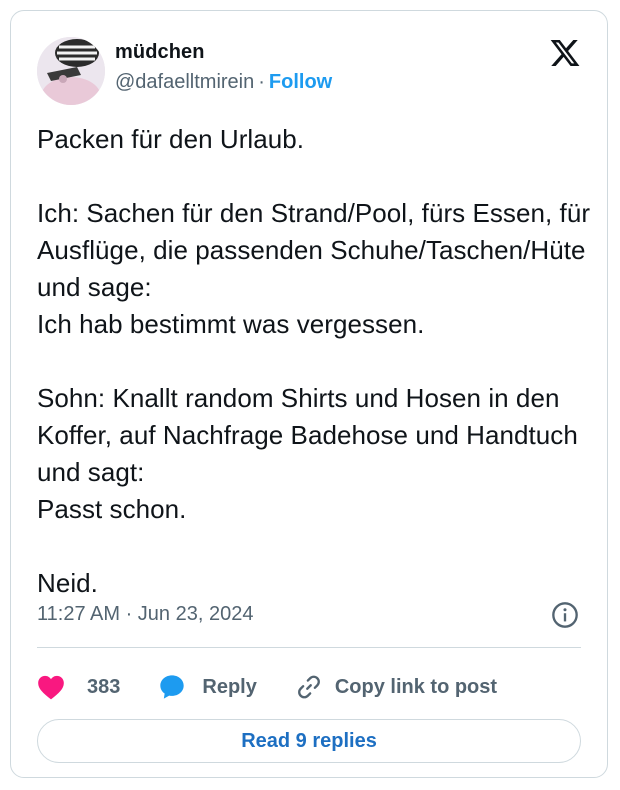  Describe the element at coordinates (78, 687) in the screenshot. I see `like-button: 383` at that location.